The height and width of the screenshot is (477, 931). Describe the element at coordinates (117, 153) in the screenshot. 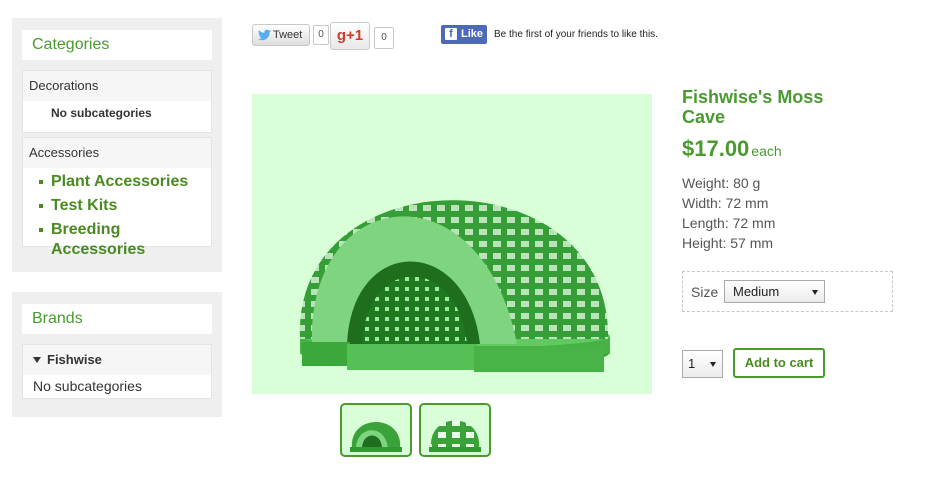

I see `category-link-accessories: Accessories` at that location.